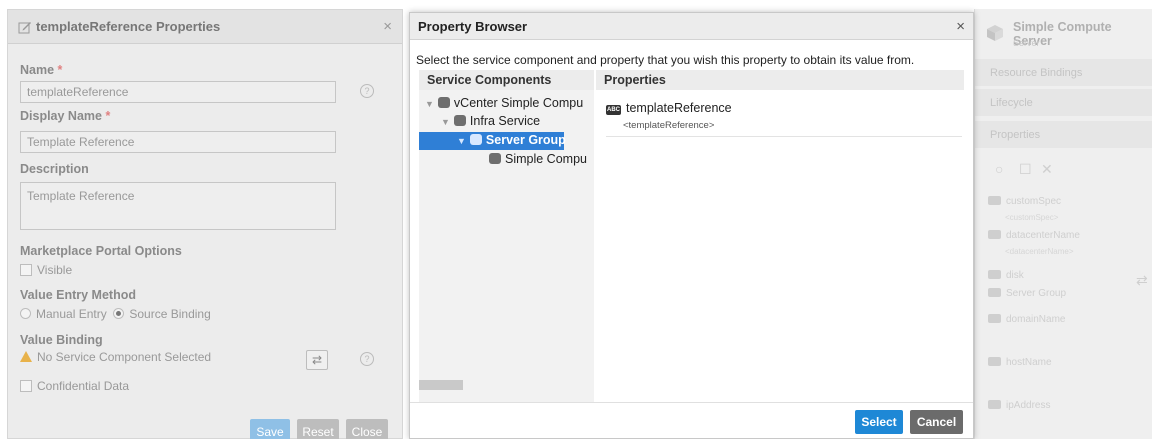 The image size is (1152, 439). Describe the element at coordinates (26, 356) in the screenshot. I see `warning-icon` at that location.